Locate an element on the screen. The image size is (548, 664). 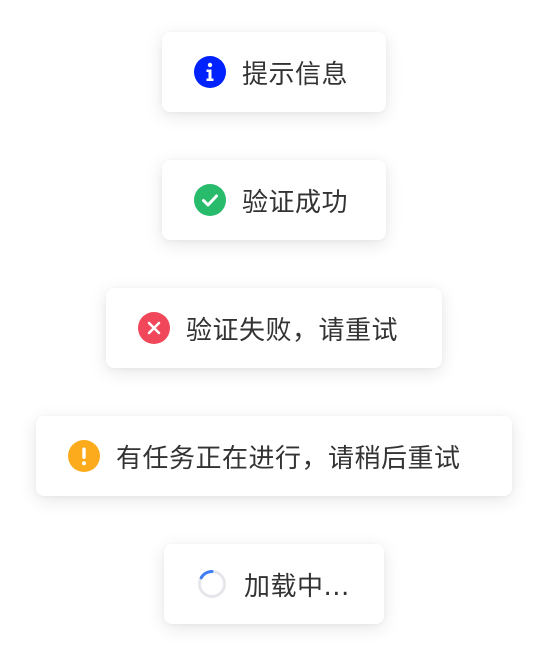
toast-message: 验证失败，请重试 is located at coordinates (292, 330).